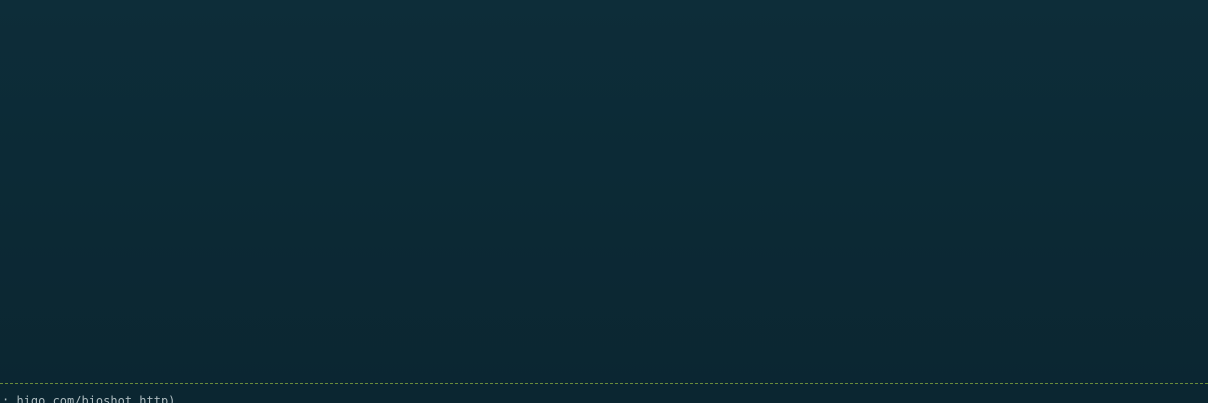  Describe the element at coordinates (604, 383) in the screenshot. I see `dashed-divider` at that location.